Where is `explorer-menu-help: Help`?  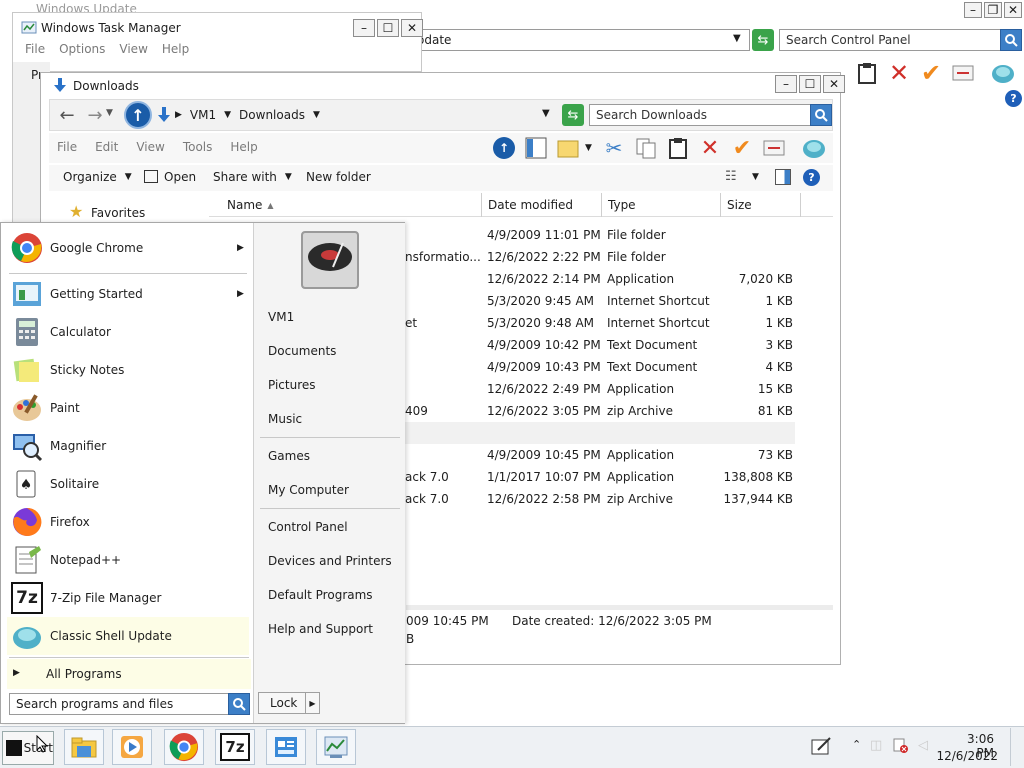 explorer-menu-help: Help is located at coordinates (243, 147).